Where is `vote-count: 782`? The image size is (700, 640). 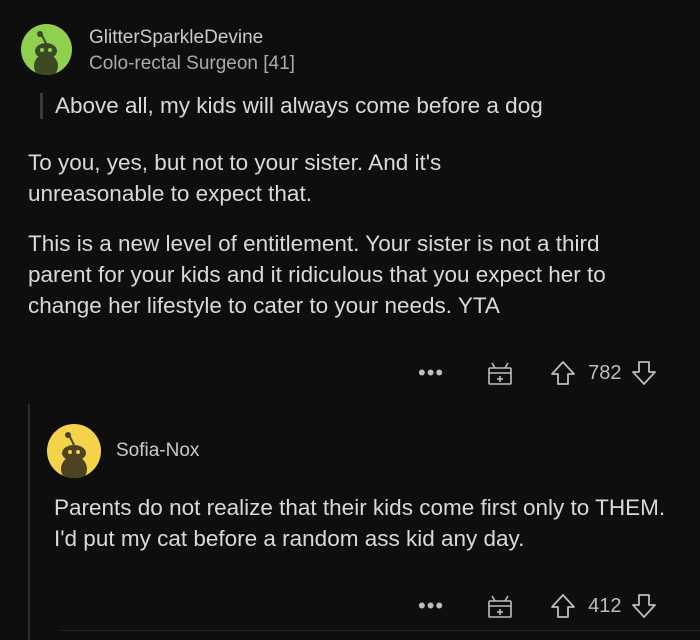 vote-count: 782 is located at coordinates (605, 372).